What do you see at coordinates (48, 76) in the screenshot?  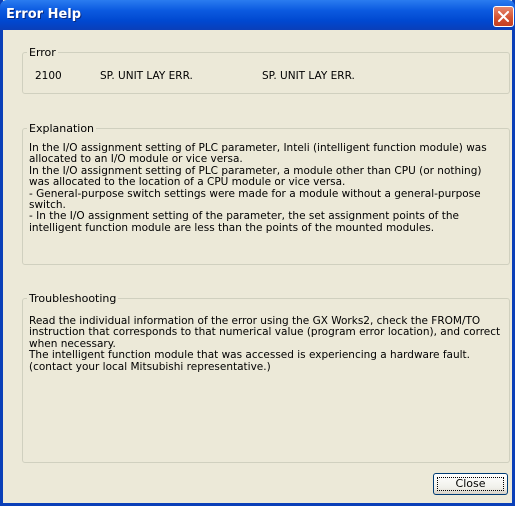 I see `error-code: 2100` at bounding box center [48, 76].